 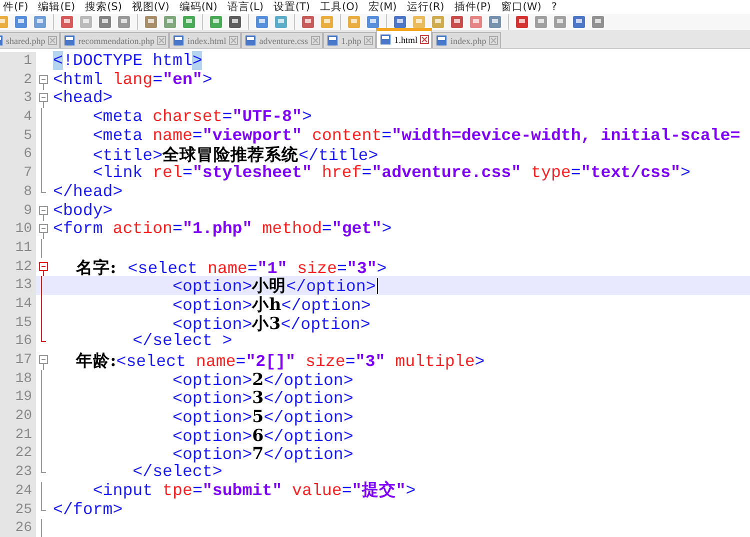 I want to click on line-number: 26, so click(x=18, y=528).